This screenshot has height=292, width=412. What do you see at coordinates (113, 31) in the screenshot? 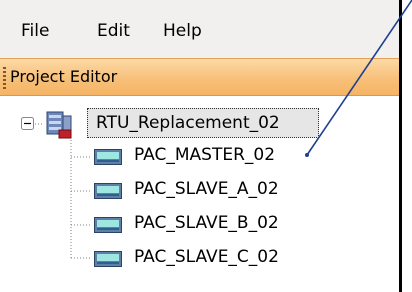
I see `menu-edit: Edit` at bounding box center [113, 31].